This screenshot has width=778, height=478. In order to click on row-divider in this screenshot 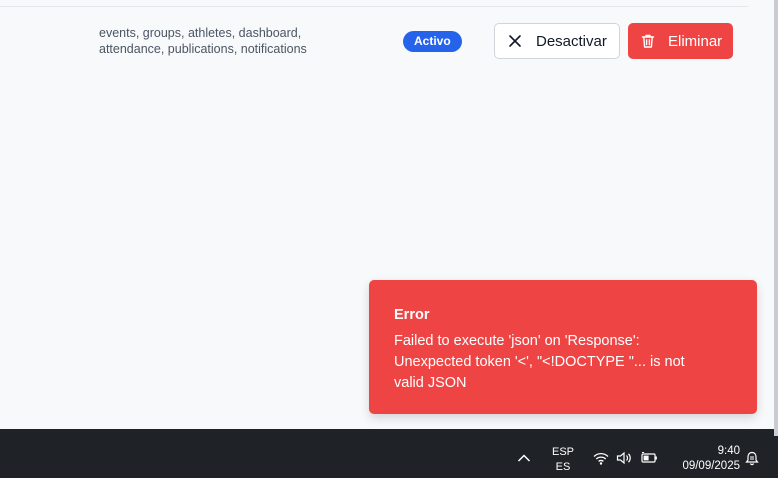, I will do `click(374, 6)`.